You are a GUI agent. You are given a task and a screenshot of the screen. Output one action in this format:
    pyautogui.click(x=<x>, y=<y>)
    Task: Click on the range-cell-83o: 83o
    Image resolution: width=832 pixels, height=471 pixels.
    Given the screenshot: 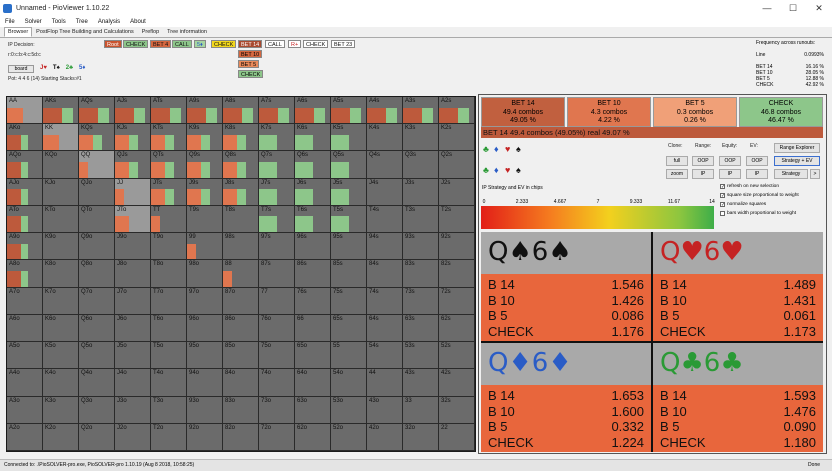 What is the action you would take?
    pyautogui.click(x=241, y=410)
    